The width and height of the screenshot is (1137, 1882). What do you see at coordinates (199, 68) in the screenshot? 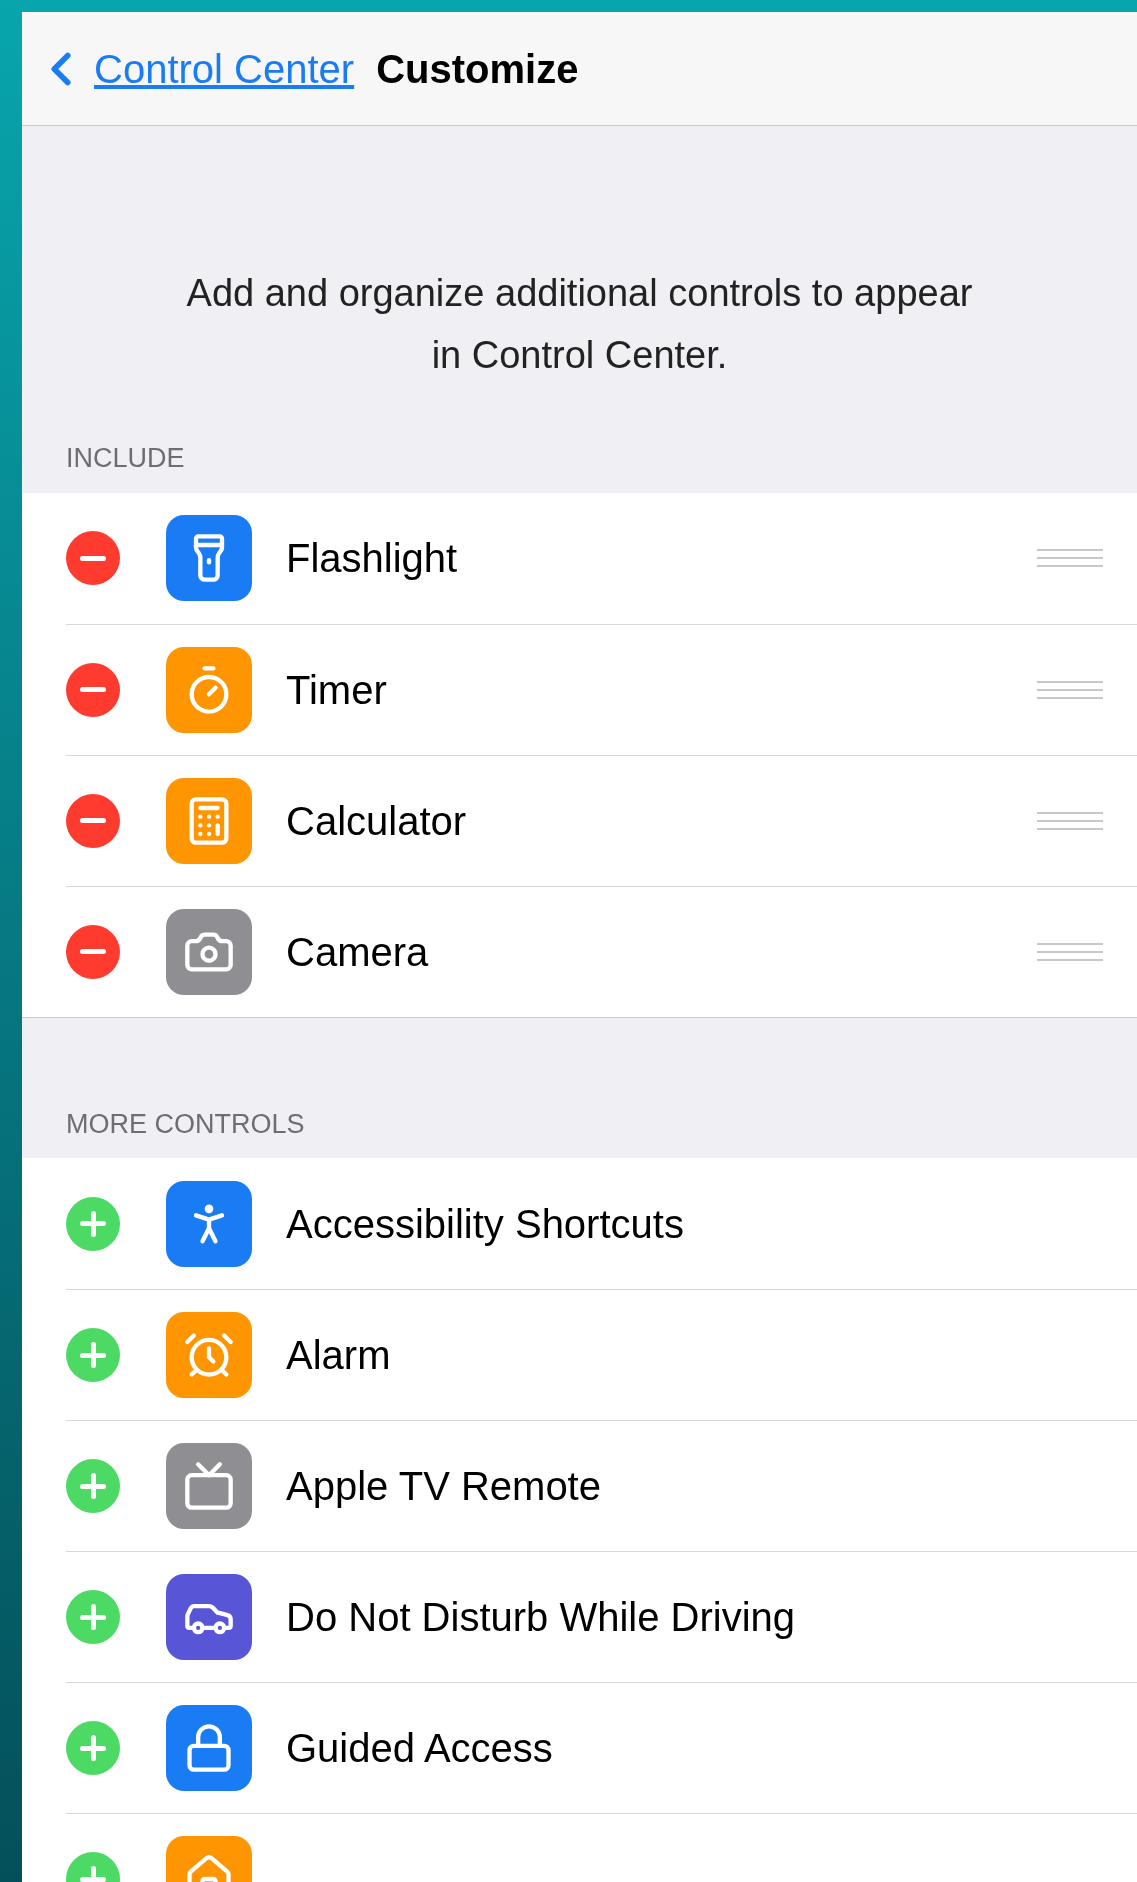
I see `back-link: Control Center` at bounding box center [199, 68].